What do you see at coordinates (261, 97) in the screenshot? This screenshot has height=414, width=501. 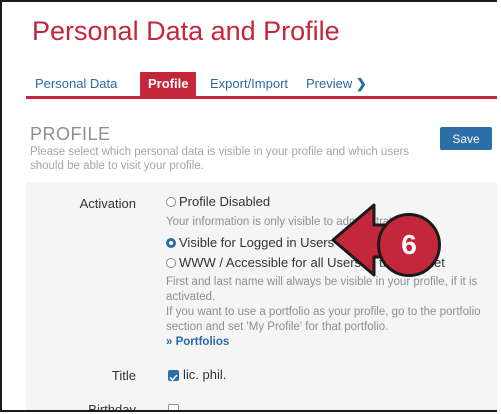 I see `tab-underline` at bounding box center [261, 97].